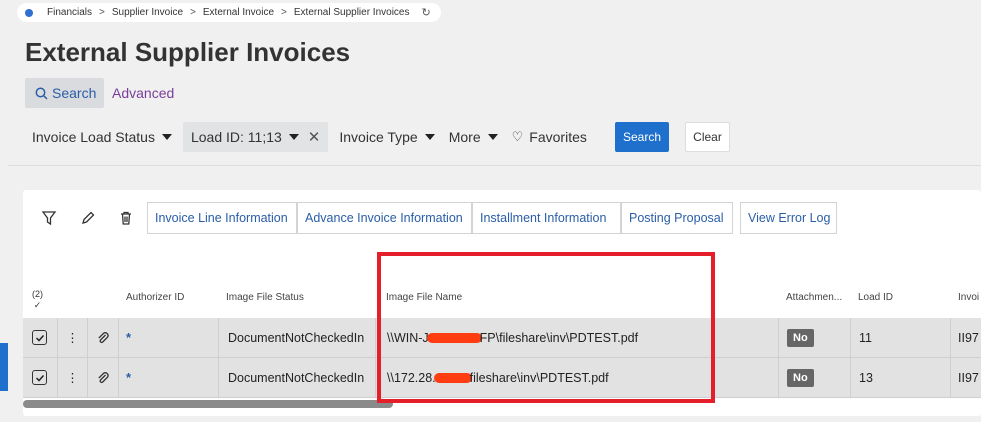  Describe the element at coordinates (386, 137) in the screenshot. I see `invoice-type-filter: Invoice Type` at that location.